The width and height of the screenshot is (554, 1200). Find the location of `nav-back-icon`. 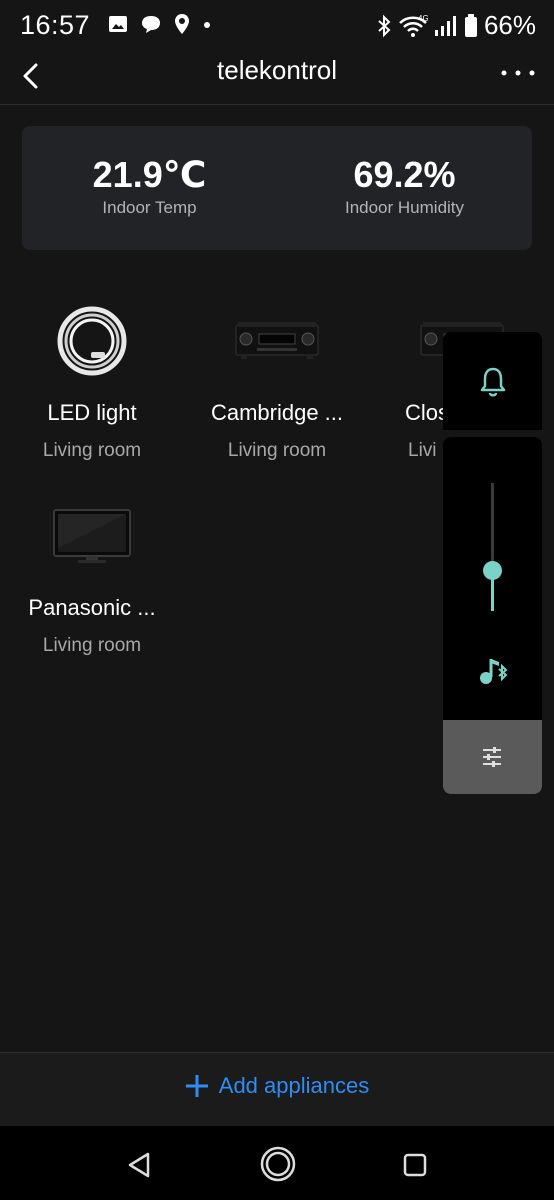

nav-back-icon is located at coordinates (139, 1165).